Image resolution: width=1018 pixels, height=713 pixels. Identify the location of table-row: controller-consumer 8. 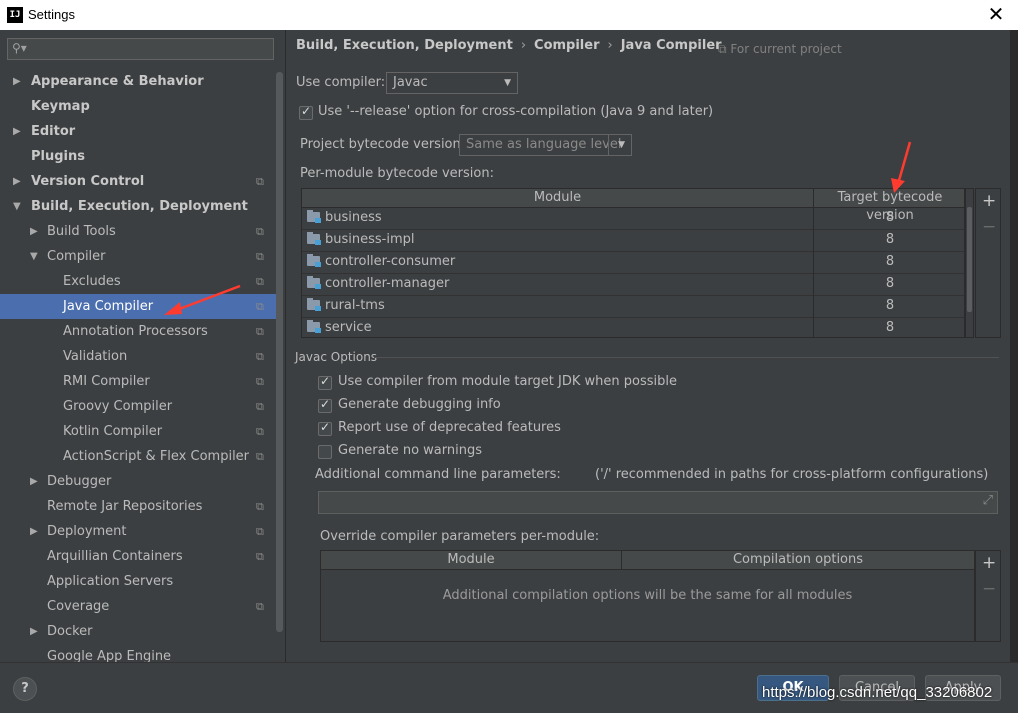
(633, 262).